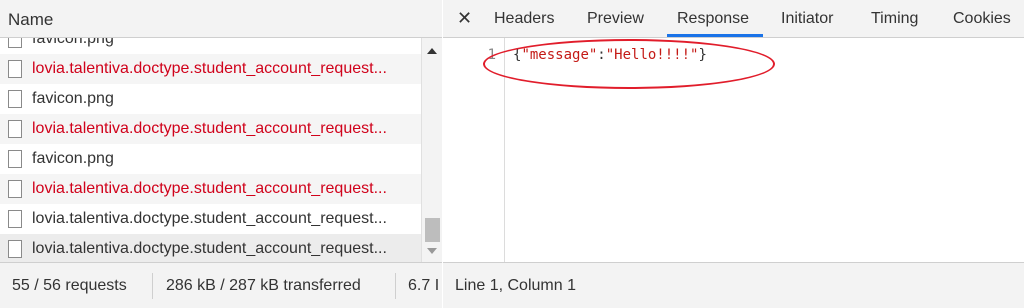  I want to click on tab-preview: Preview, so click(615, 19).